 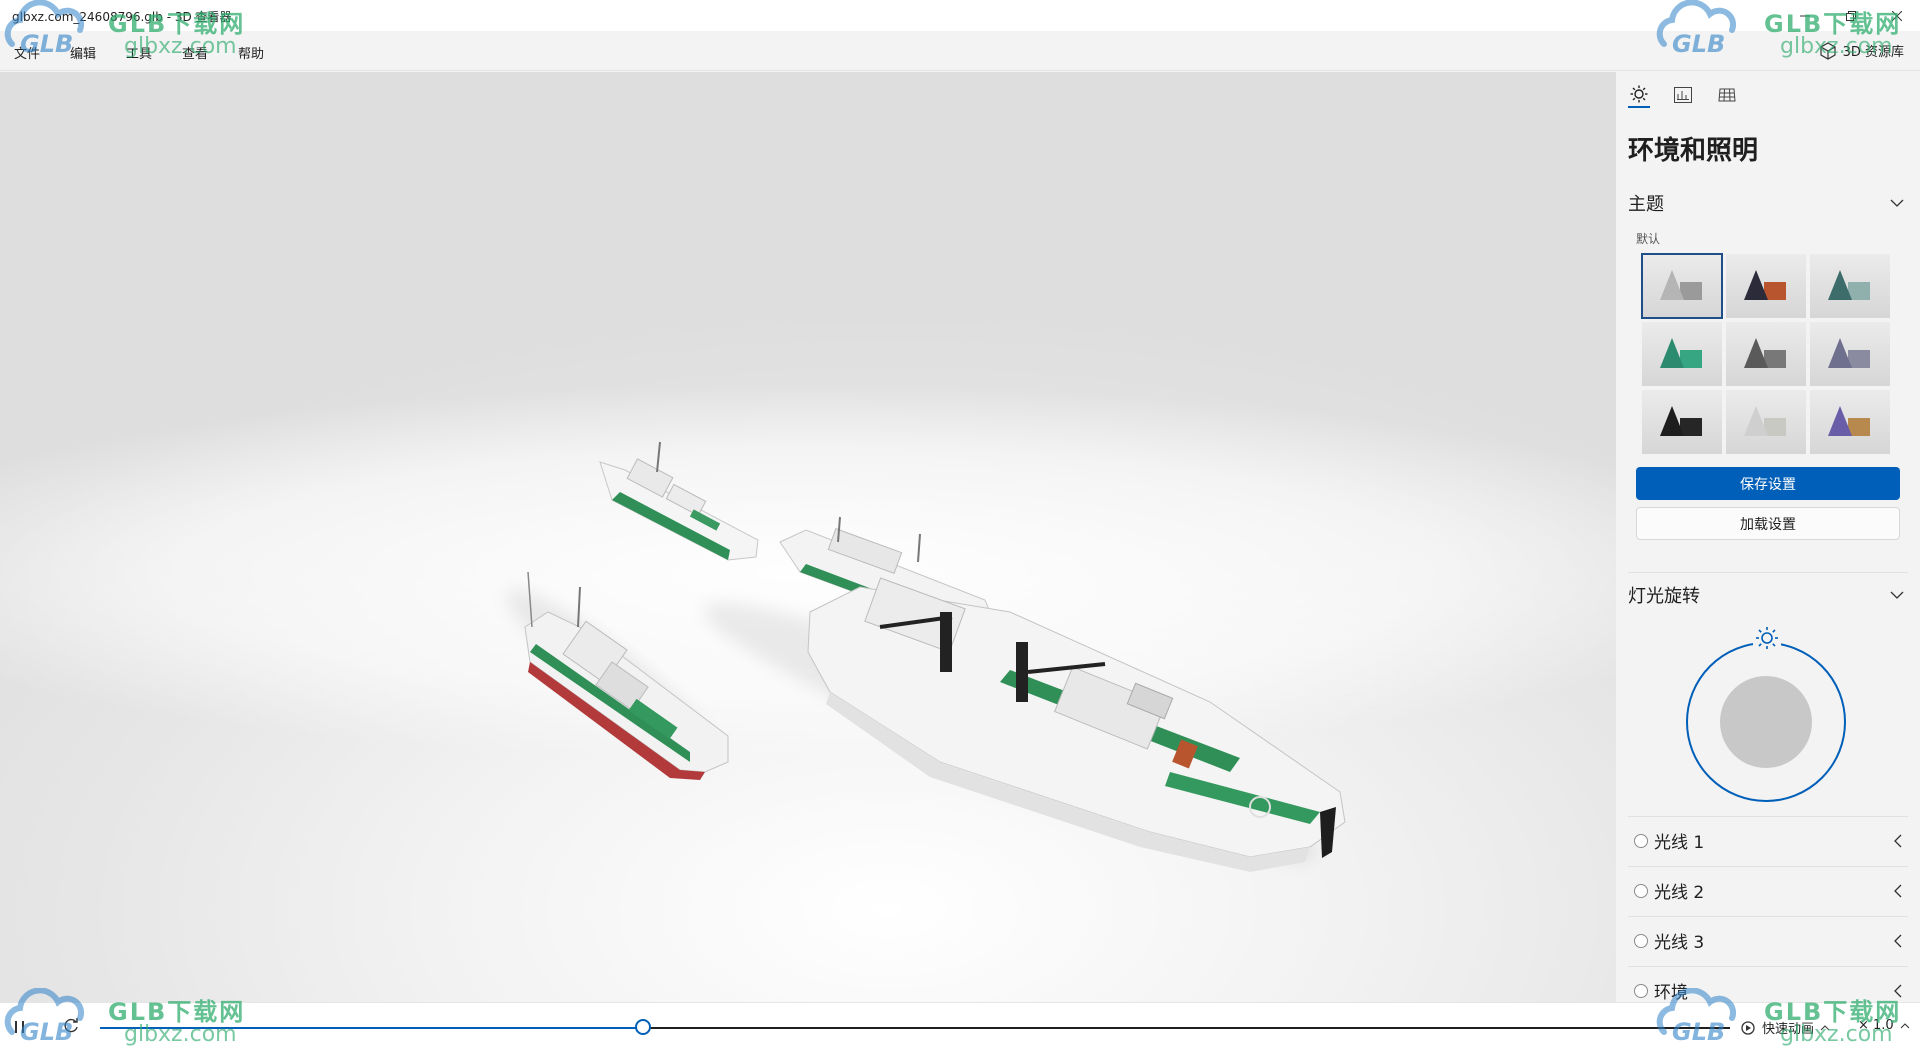 I want to click on light-handle, so click(x=1767, y=638).